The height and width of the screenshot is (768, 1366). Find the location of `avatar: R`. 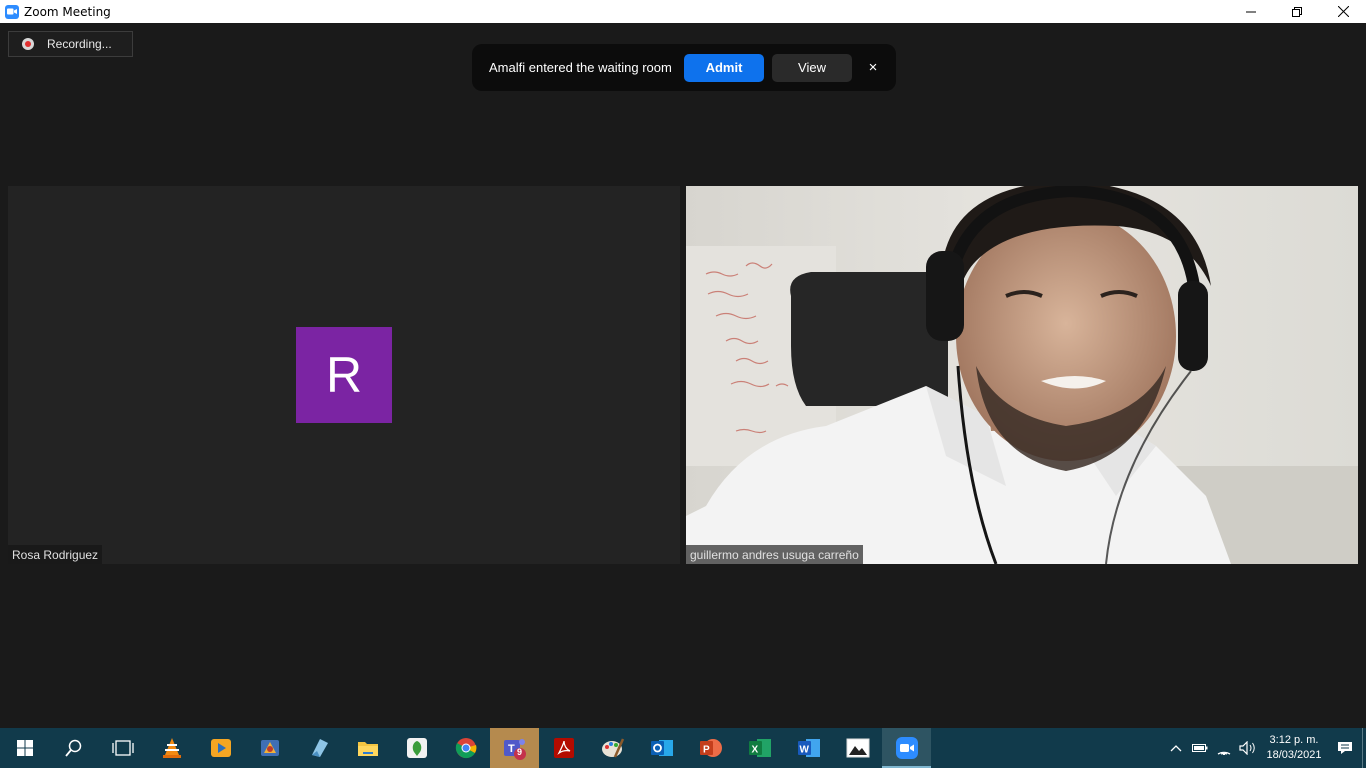

avatar: R is located at coordinates (344, 375).